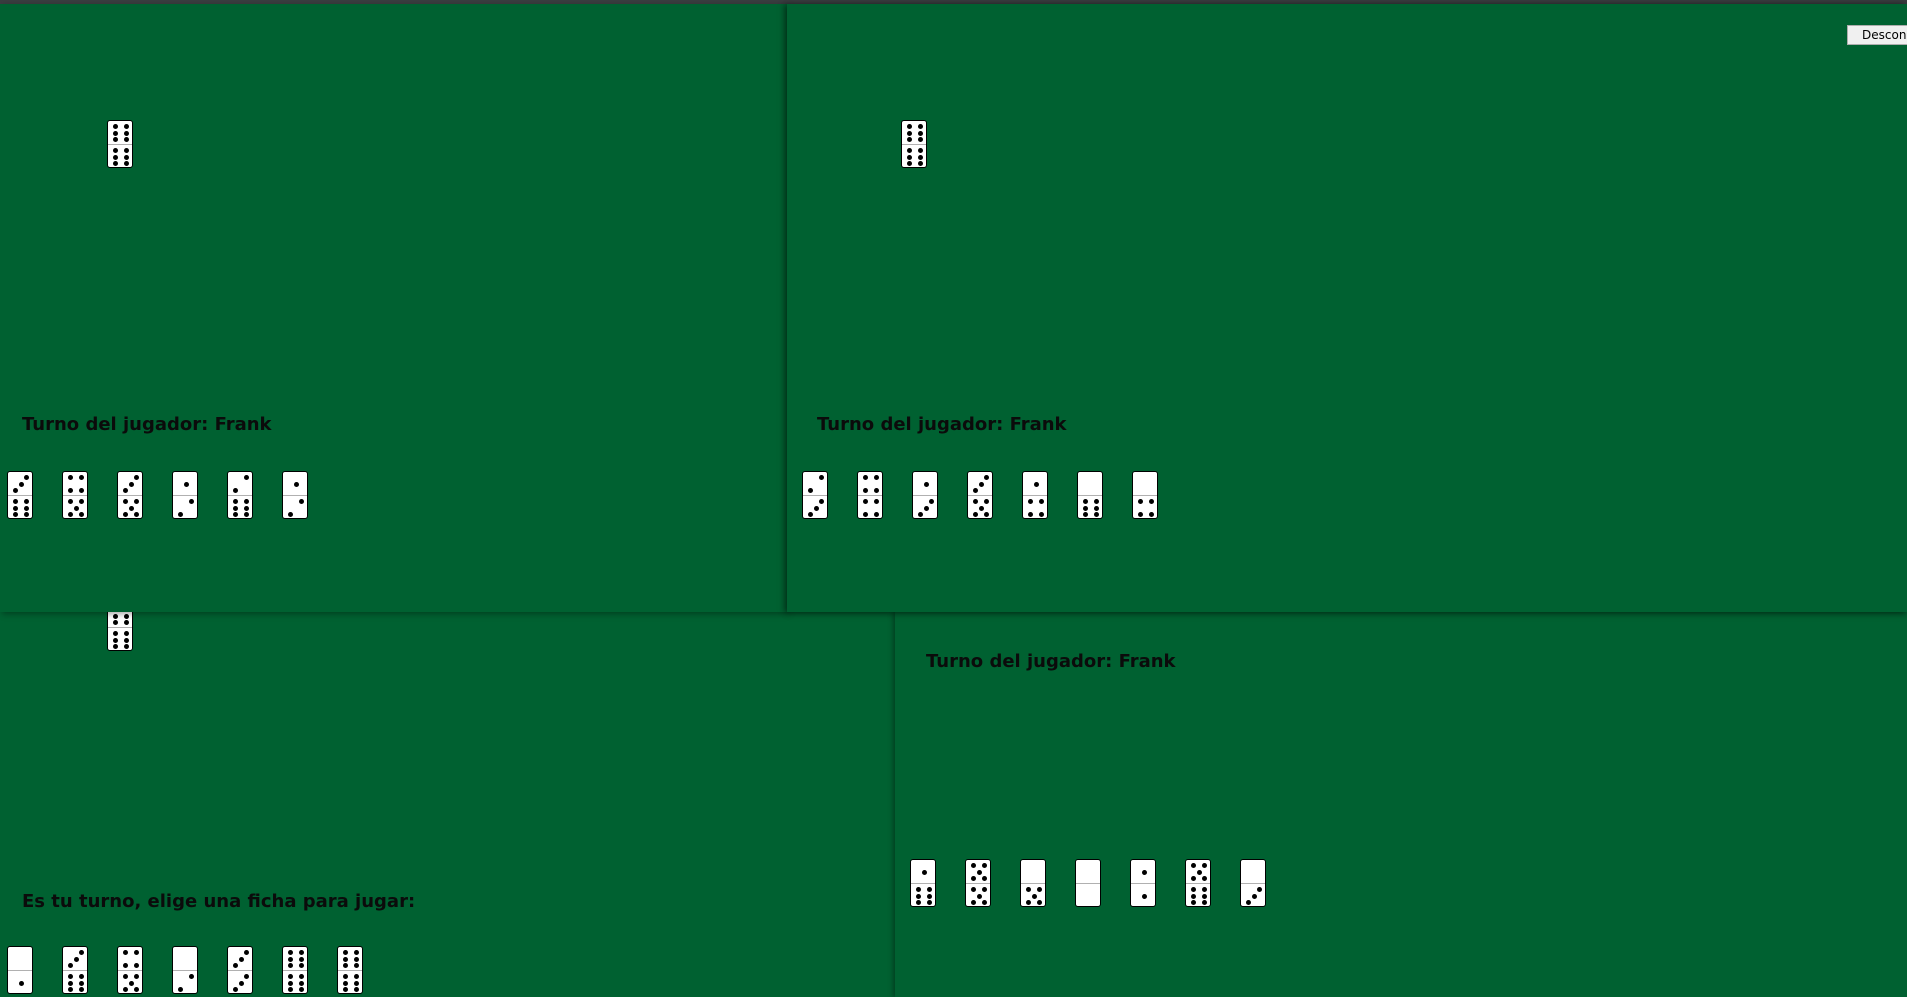 This screenshot has width=1907, height=997. I want to click on disconnect-button: Desconectar, so click(1877, 35).